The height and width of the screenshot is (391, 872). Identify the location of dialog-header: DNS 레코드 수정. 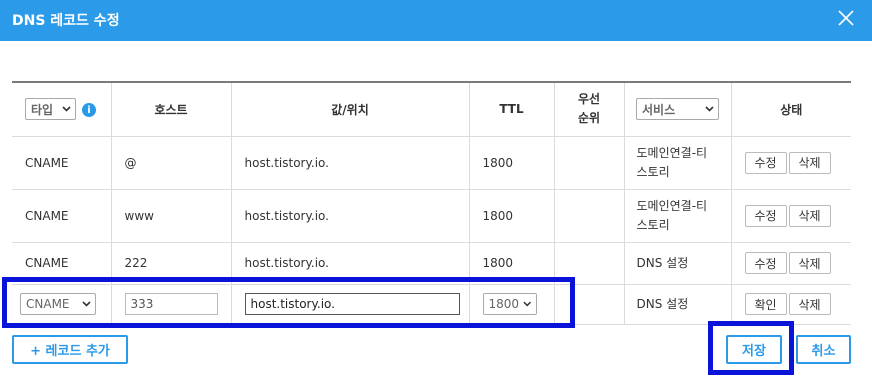
(436, 20).